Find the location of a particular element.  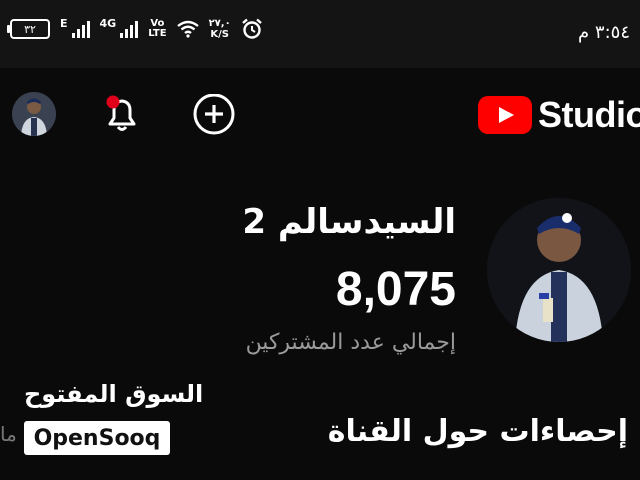

volte-indicator: Vo LTE is located at coordinates (157, 28).